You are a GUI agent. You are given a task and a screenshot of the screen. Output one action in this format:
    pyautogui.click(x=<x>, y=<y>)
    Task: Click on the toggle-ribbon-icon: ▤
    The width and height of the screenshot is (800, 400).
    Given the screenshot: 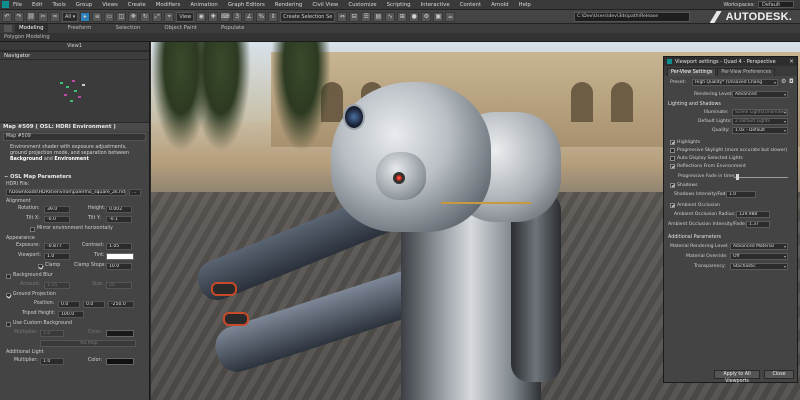 What is the action you would take?
    pyautogui.click(x=378, y=16)
    